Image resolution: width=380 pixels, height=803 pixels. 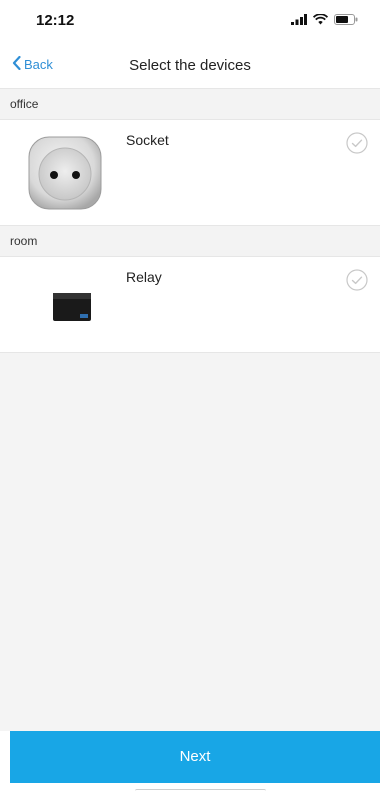 What do you see at coordinates (190, 170) in the screenshot?
I see `device-row-socket: Socket` at bounding box center [190, 170].